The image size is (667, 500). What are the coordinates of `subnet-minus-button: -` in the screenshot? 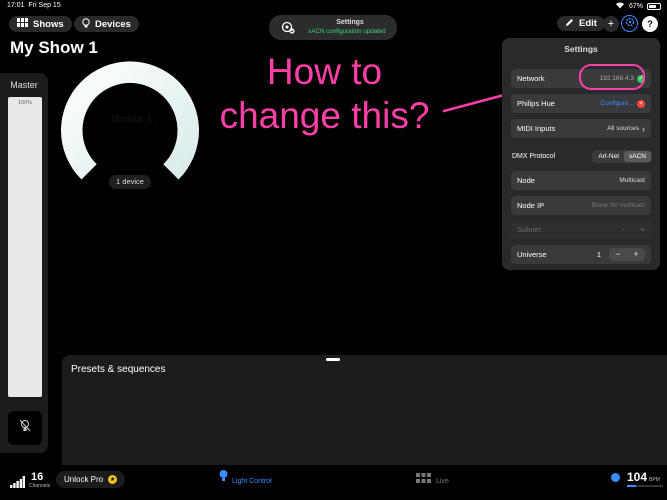 It's located at (623, 229).